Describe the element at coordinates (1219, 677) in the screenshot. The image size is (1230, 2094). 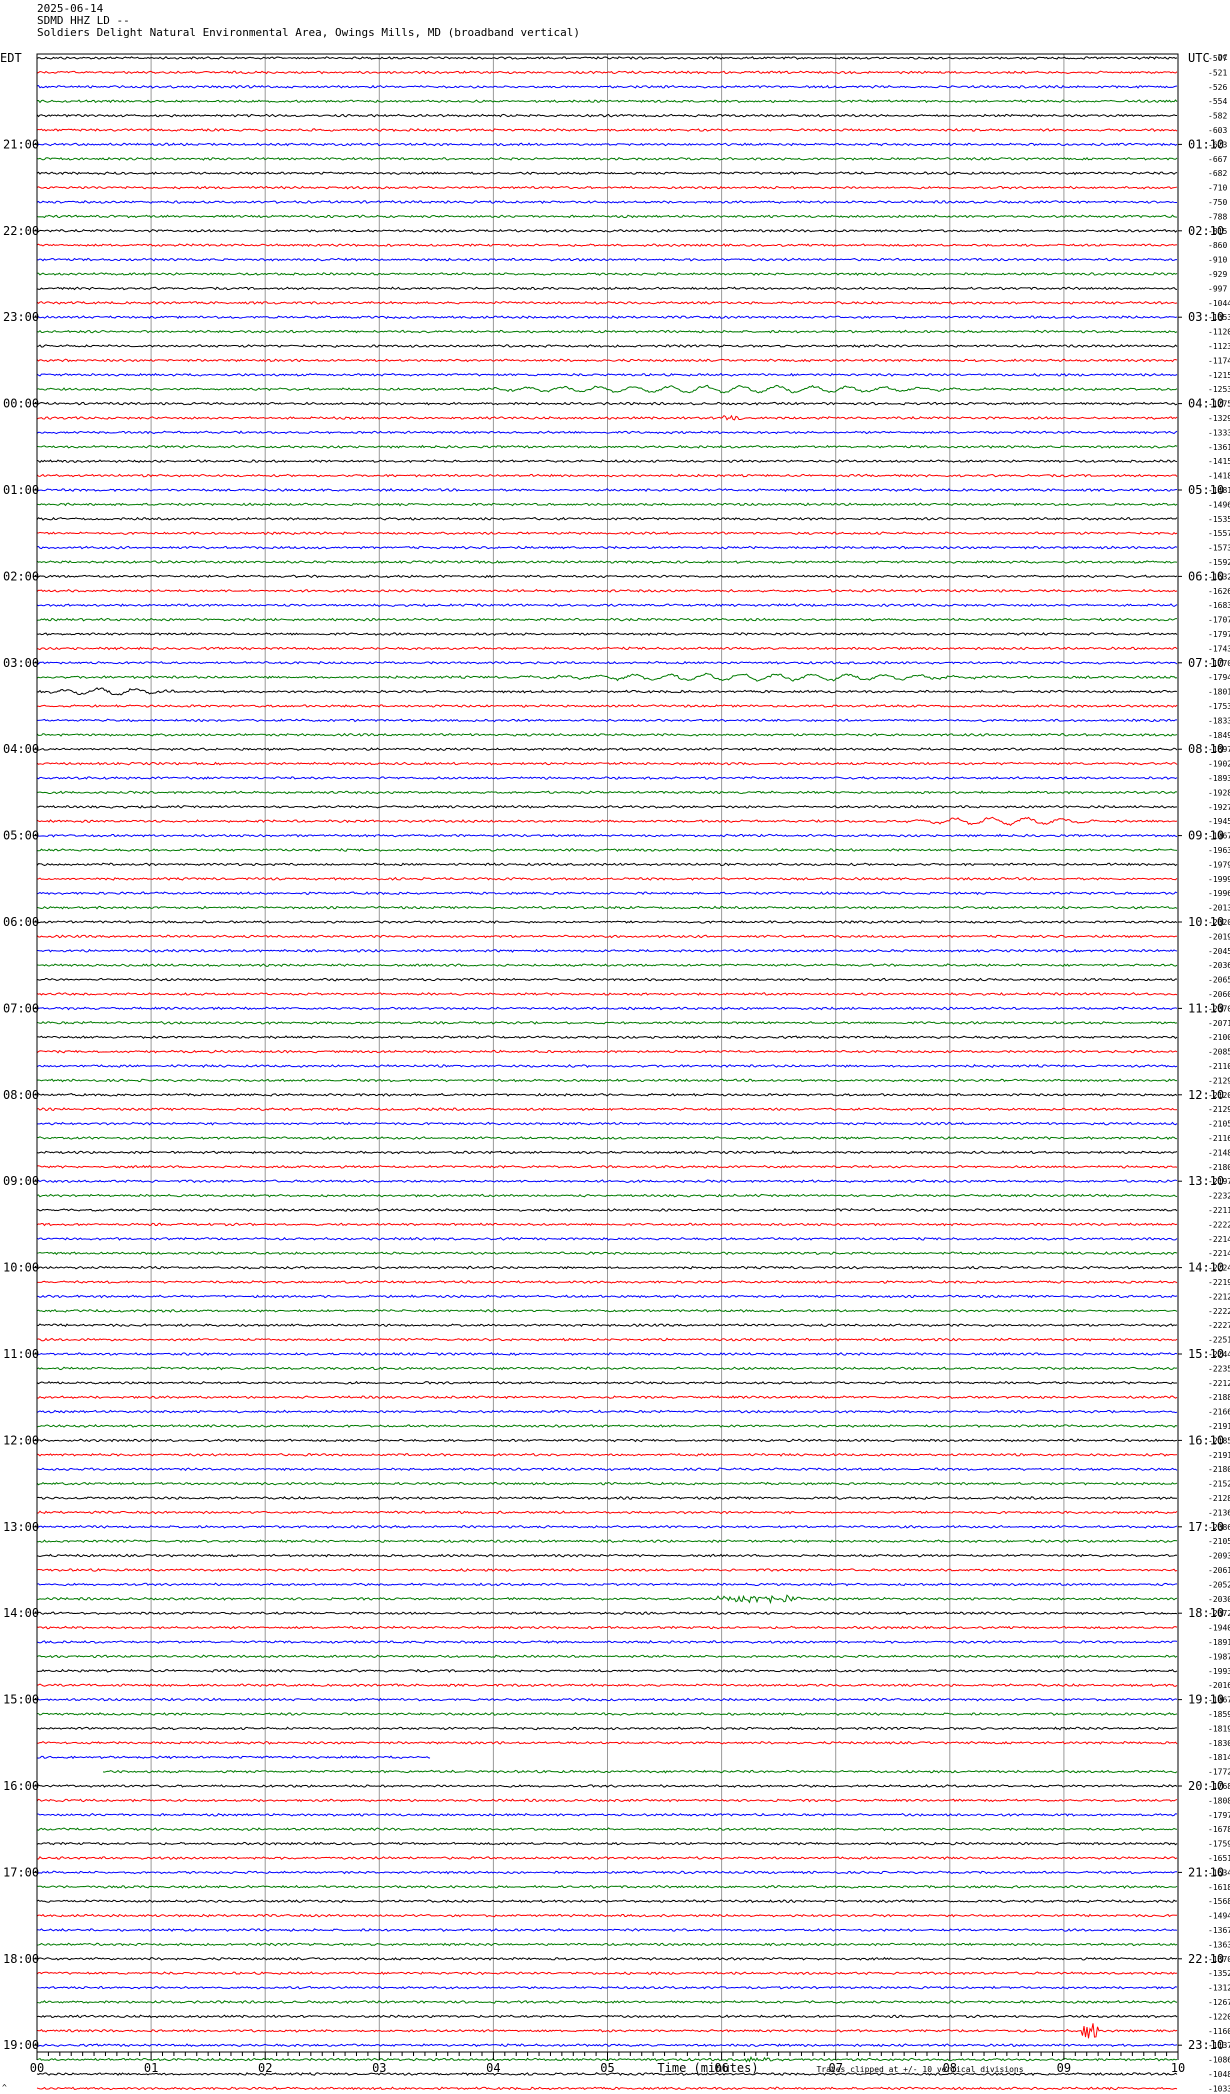
I see `dc-offset-label: -1794` at that location.